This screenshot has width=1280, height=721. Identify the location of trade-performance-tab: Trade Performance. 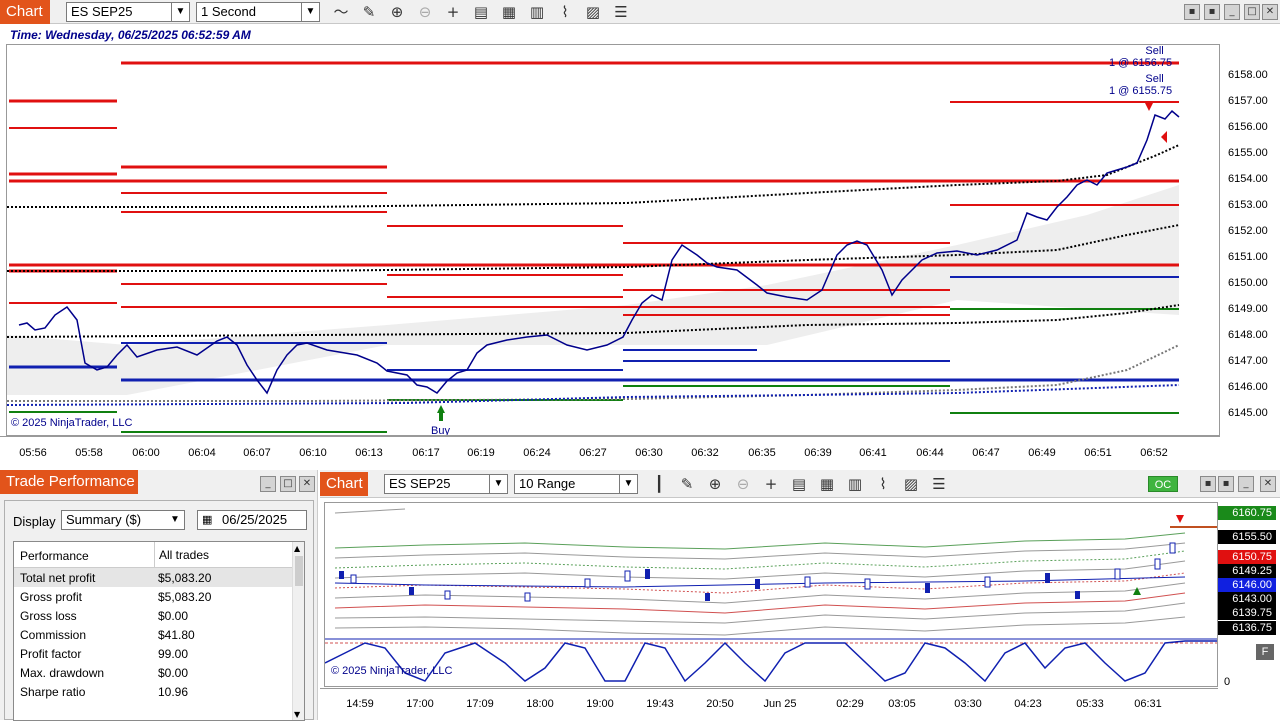
(69, 482).